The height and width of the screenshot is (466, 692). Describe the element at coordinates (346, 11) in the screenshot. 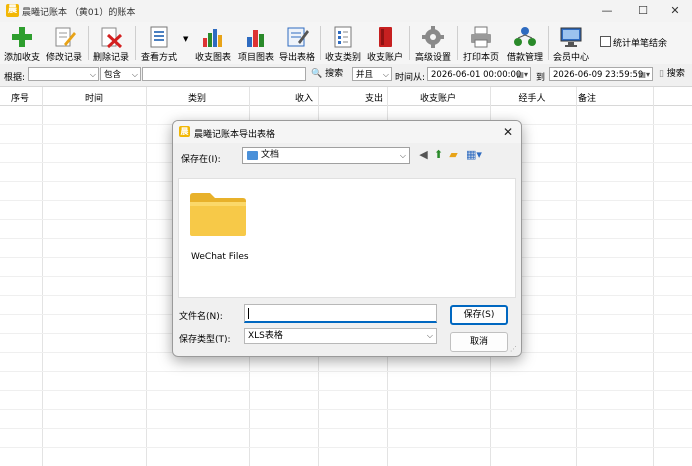

I see `title-bar: 晨 晨曦记账本 （黄01）的账本 — ☐ ✕` at that location.